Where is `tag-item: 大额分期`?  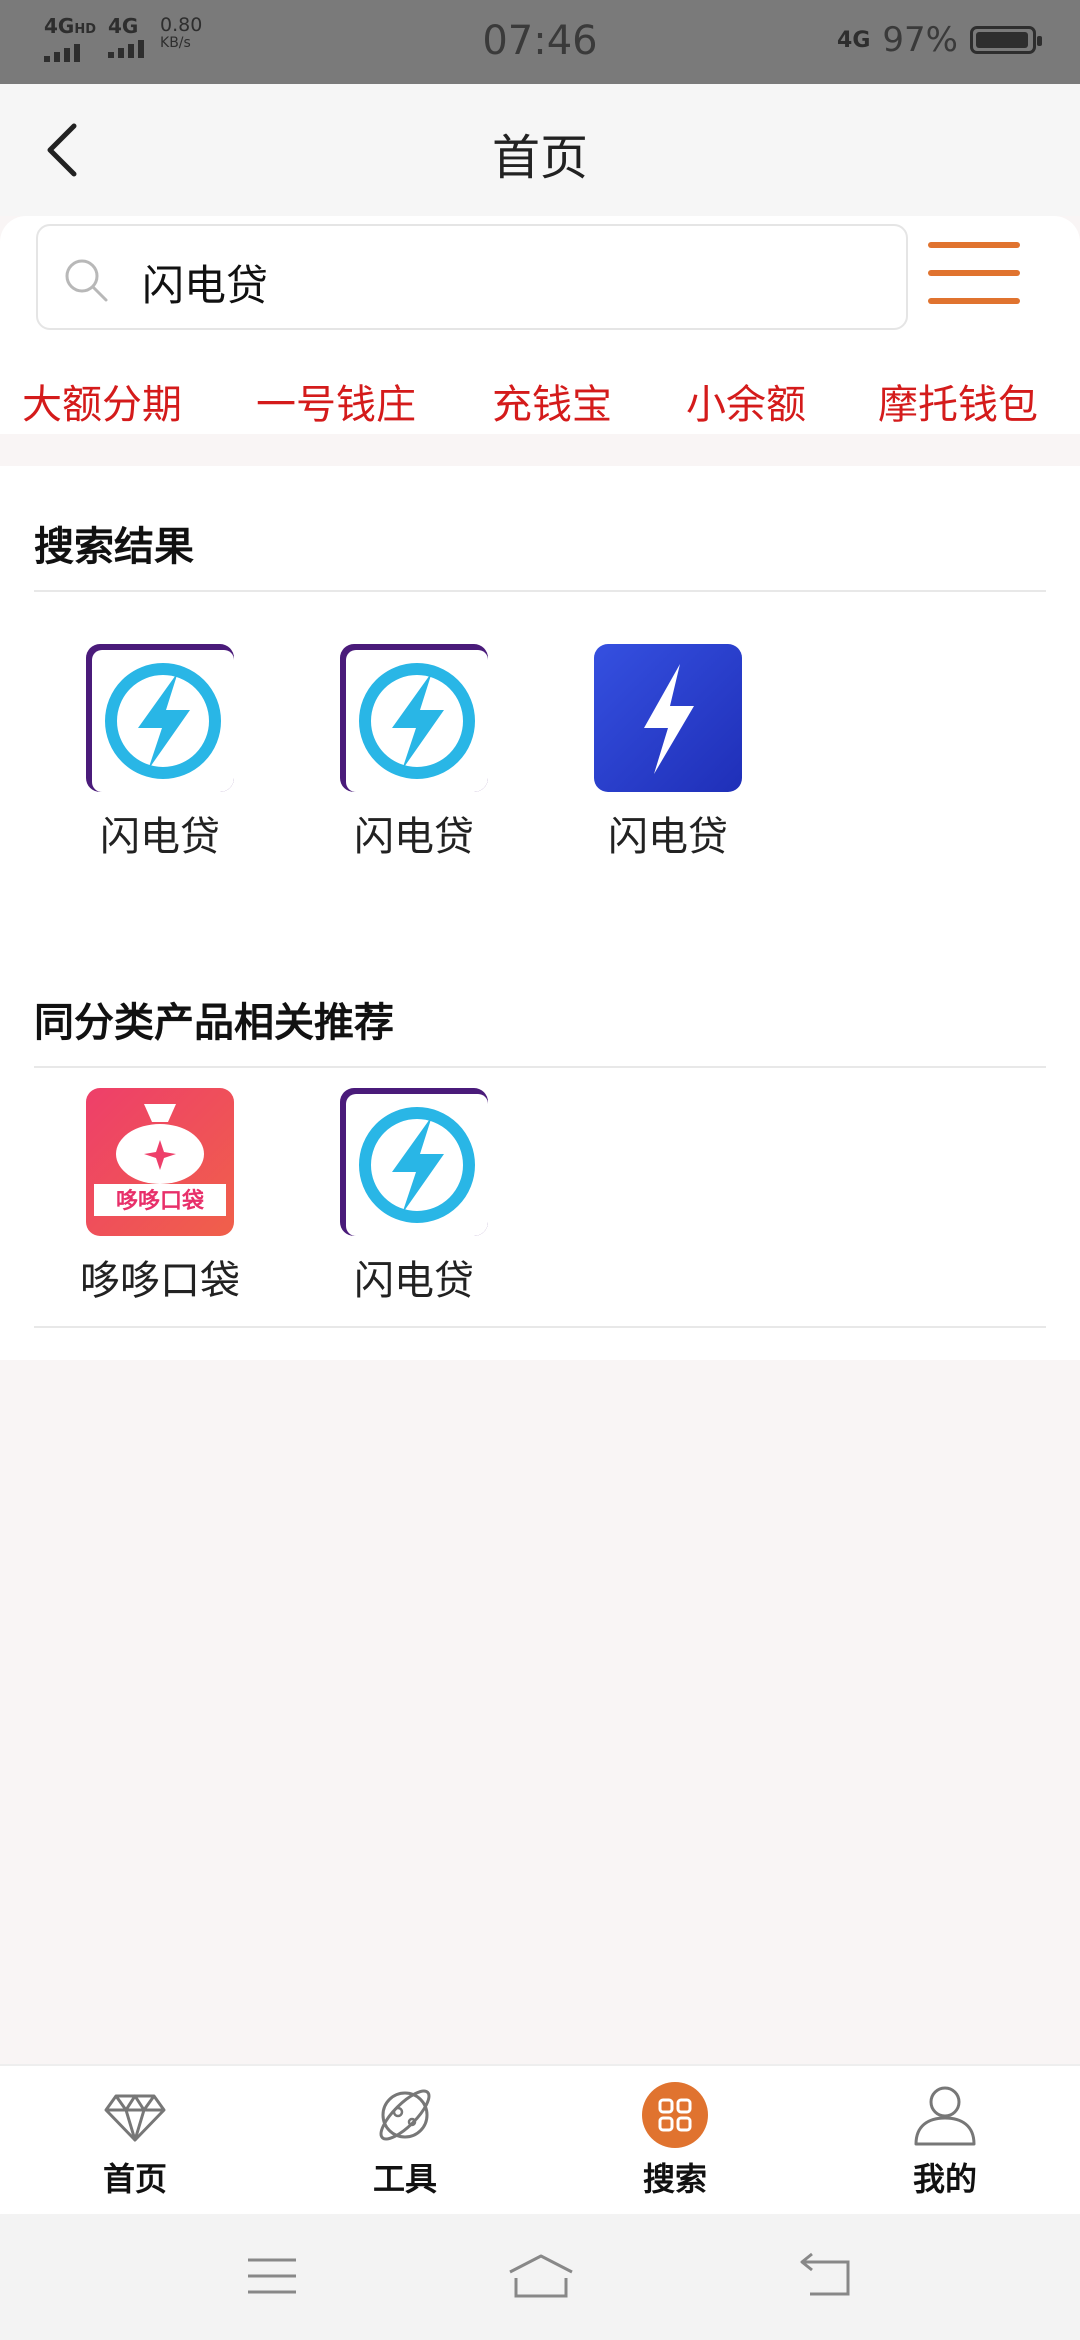 tag-item: 大额分期 is located at coordinates (102, 401).